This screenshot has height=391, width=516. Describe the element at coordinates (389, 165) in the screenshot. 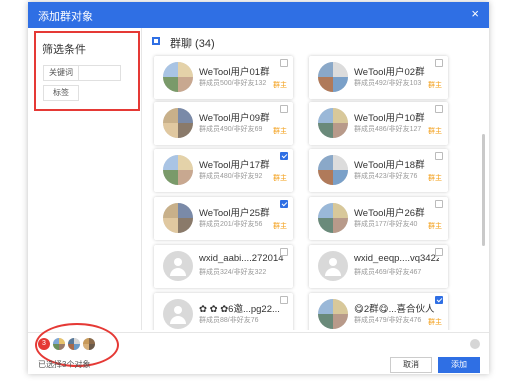

I see `group-name: WeTool用户18群` at that location.